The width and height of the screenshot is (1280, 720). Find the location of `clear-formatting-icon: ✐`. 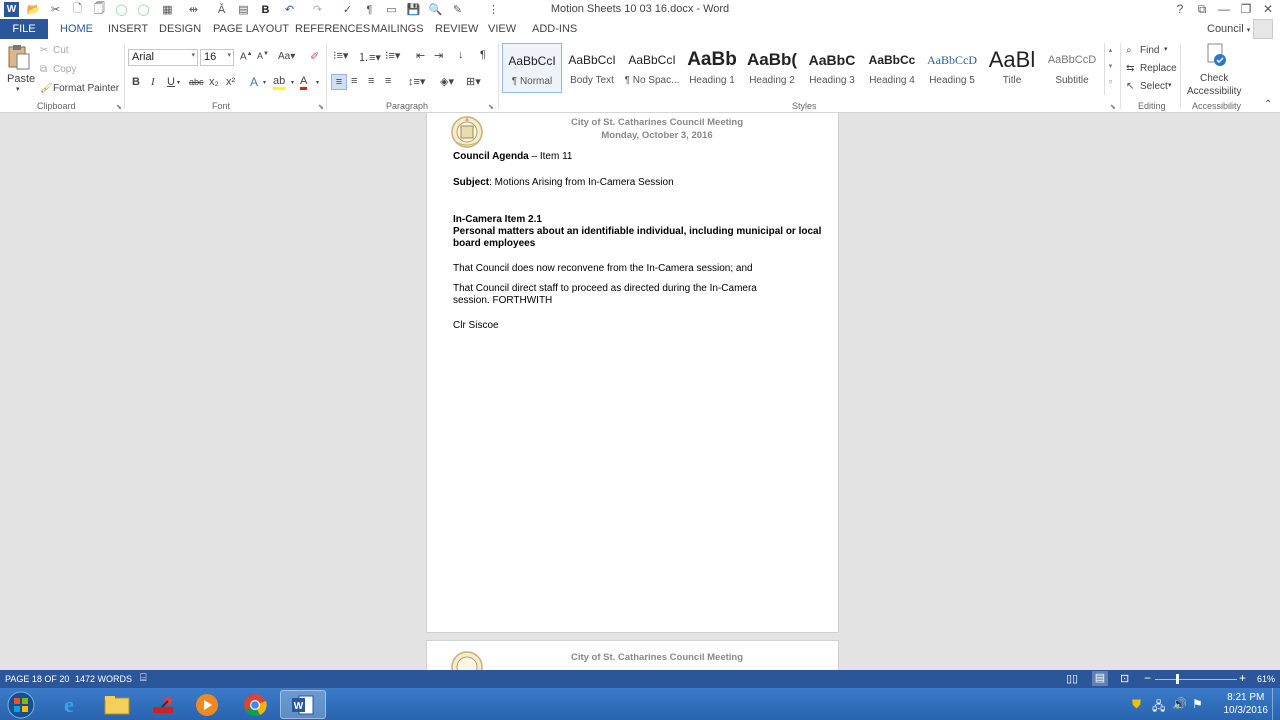

clear-formatting-icon: ✐ is located at coordinates (314, 56).